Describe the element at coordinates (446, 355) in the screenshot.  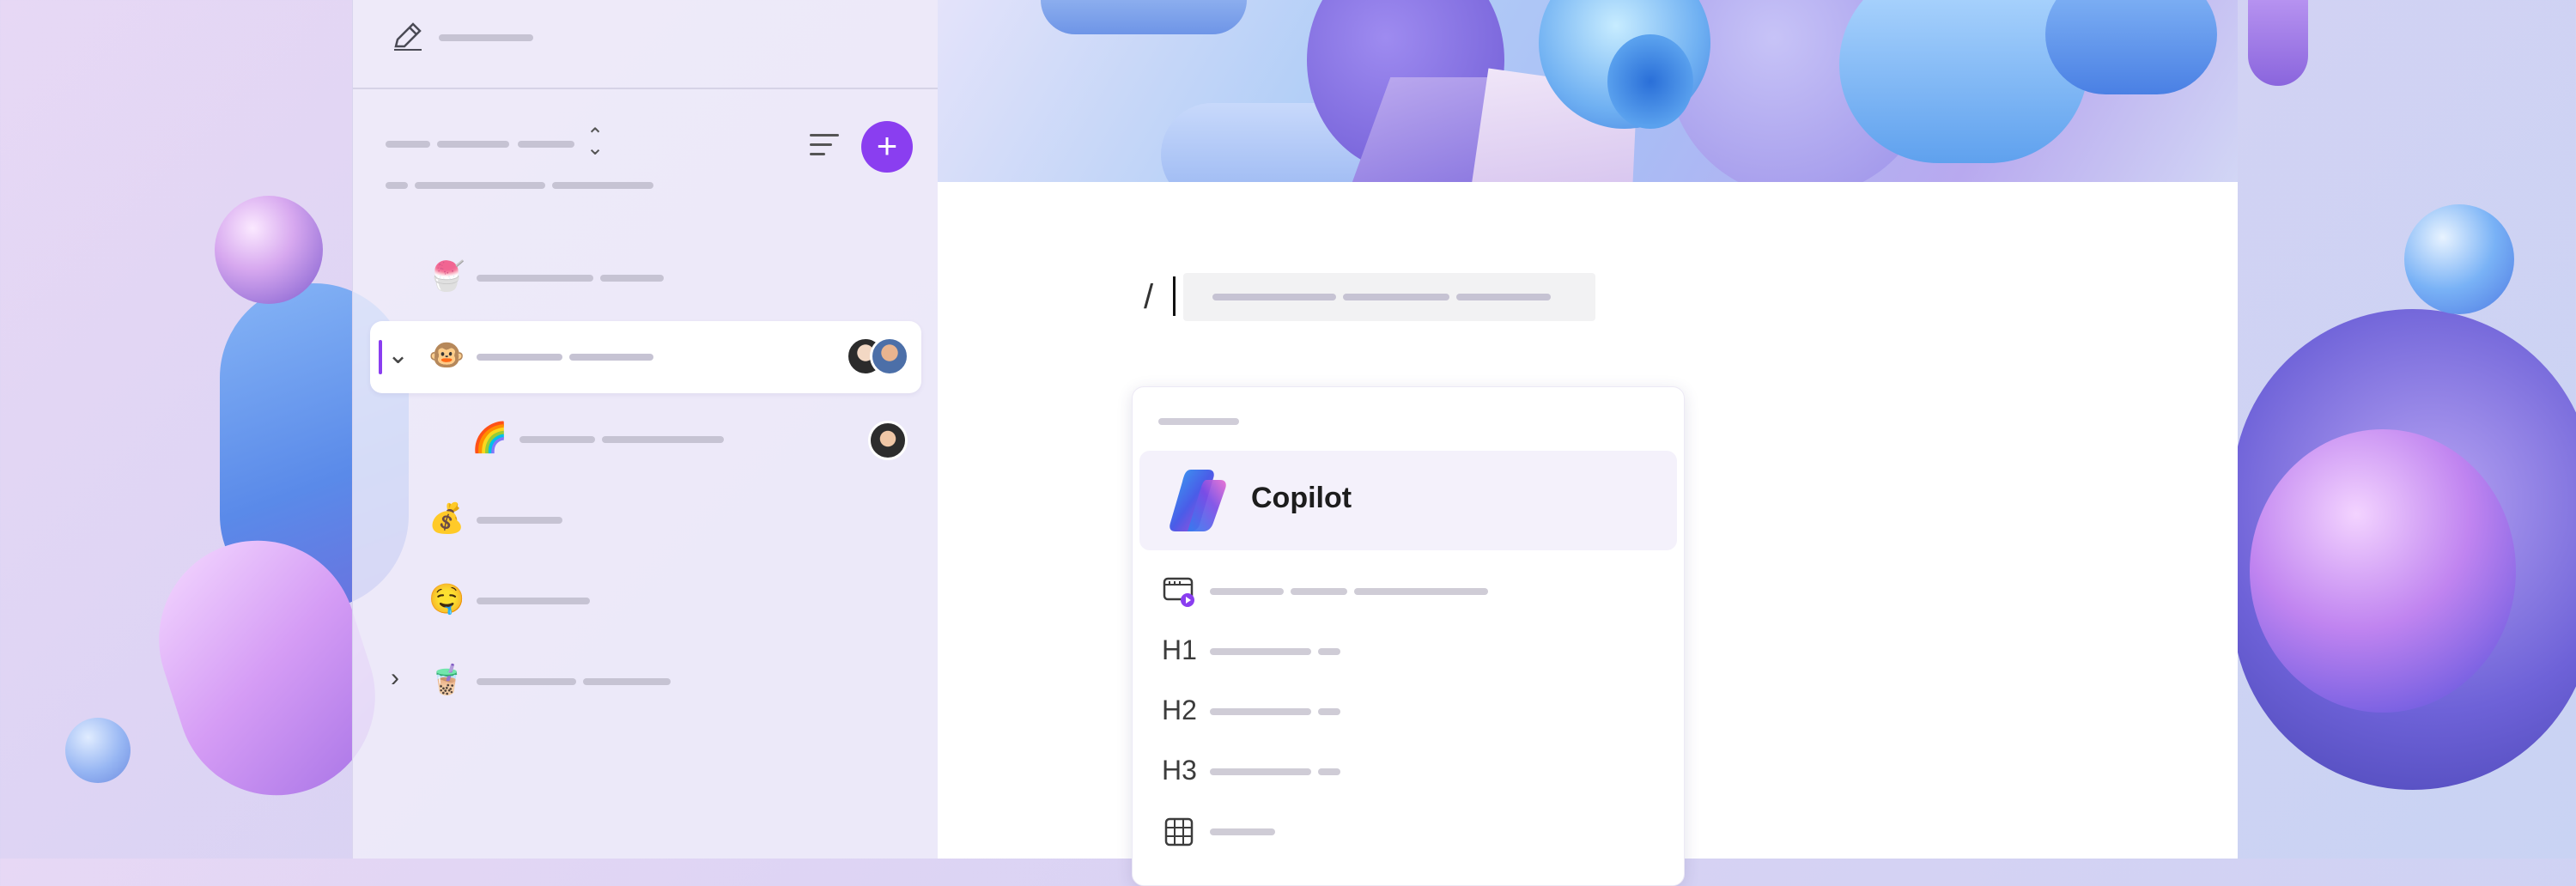
I see `page-emoji-icon: 🐵` at that location.